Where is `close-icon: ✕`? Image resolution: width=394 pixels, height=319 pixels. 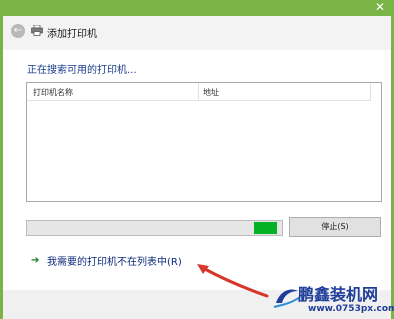
close-icon: ✕ is located at coordinates (380, 7).